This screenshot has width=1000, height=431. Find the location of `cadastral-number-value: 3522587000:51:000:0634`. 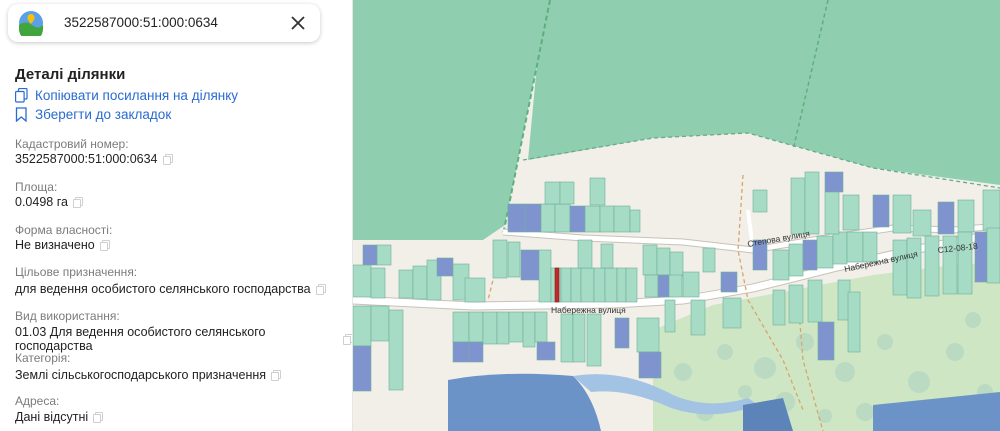

cadastral-number-value: 3522587000:51:000:0634 is located at coordinates (94, 159).